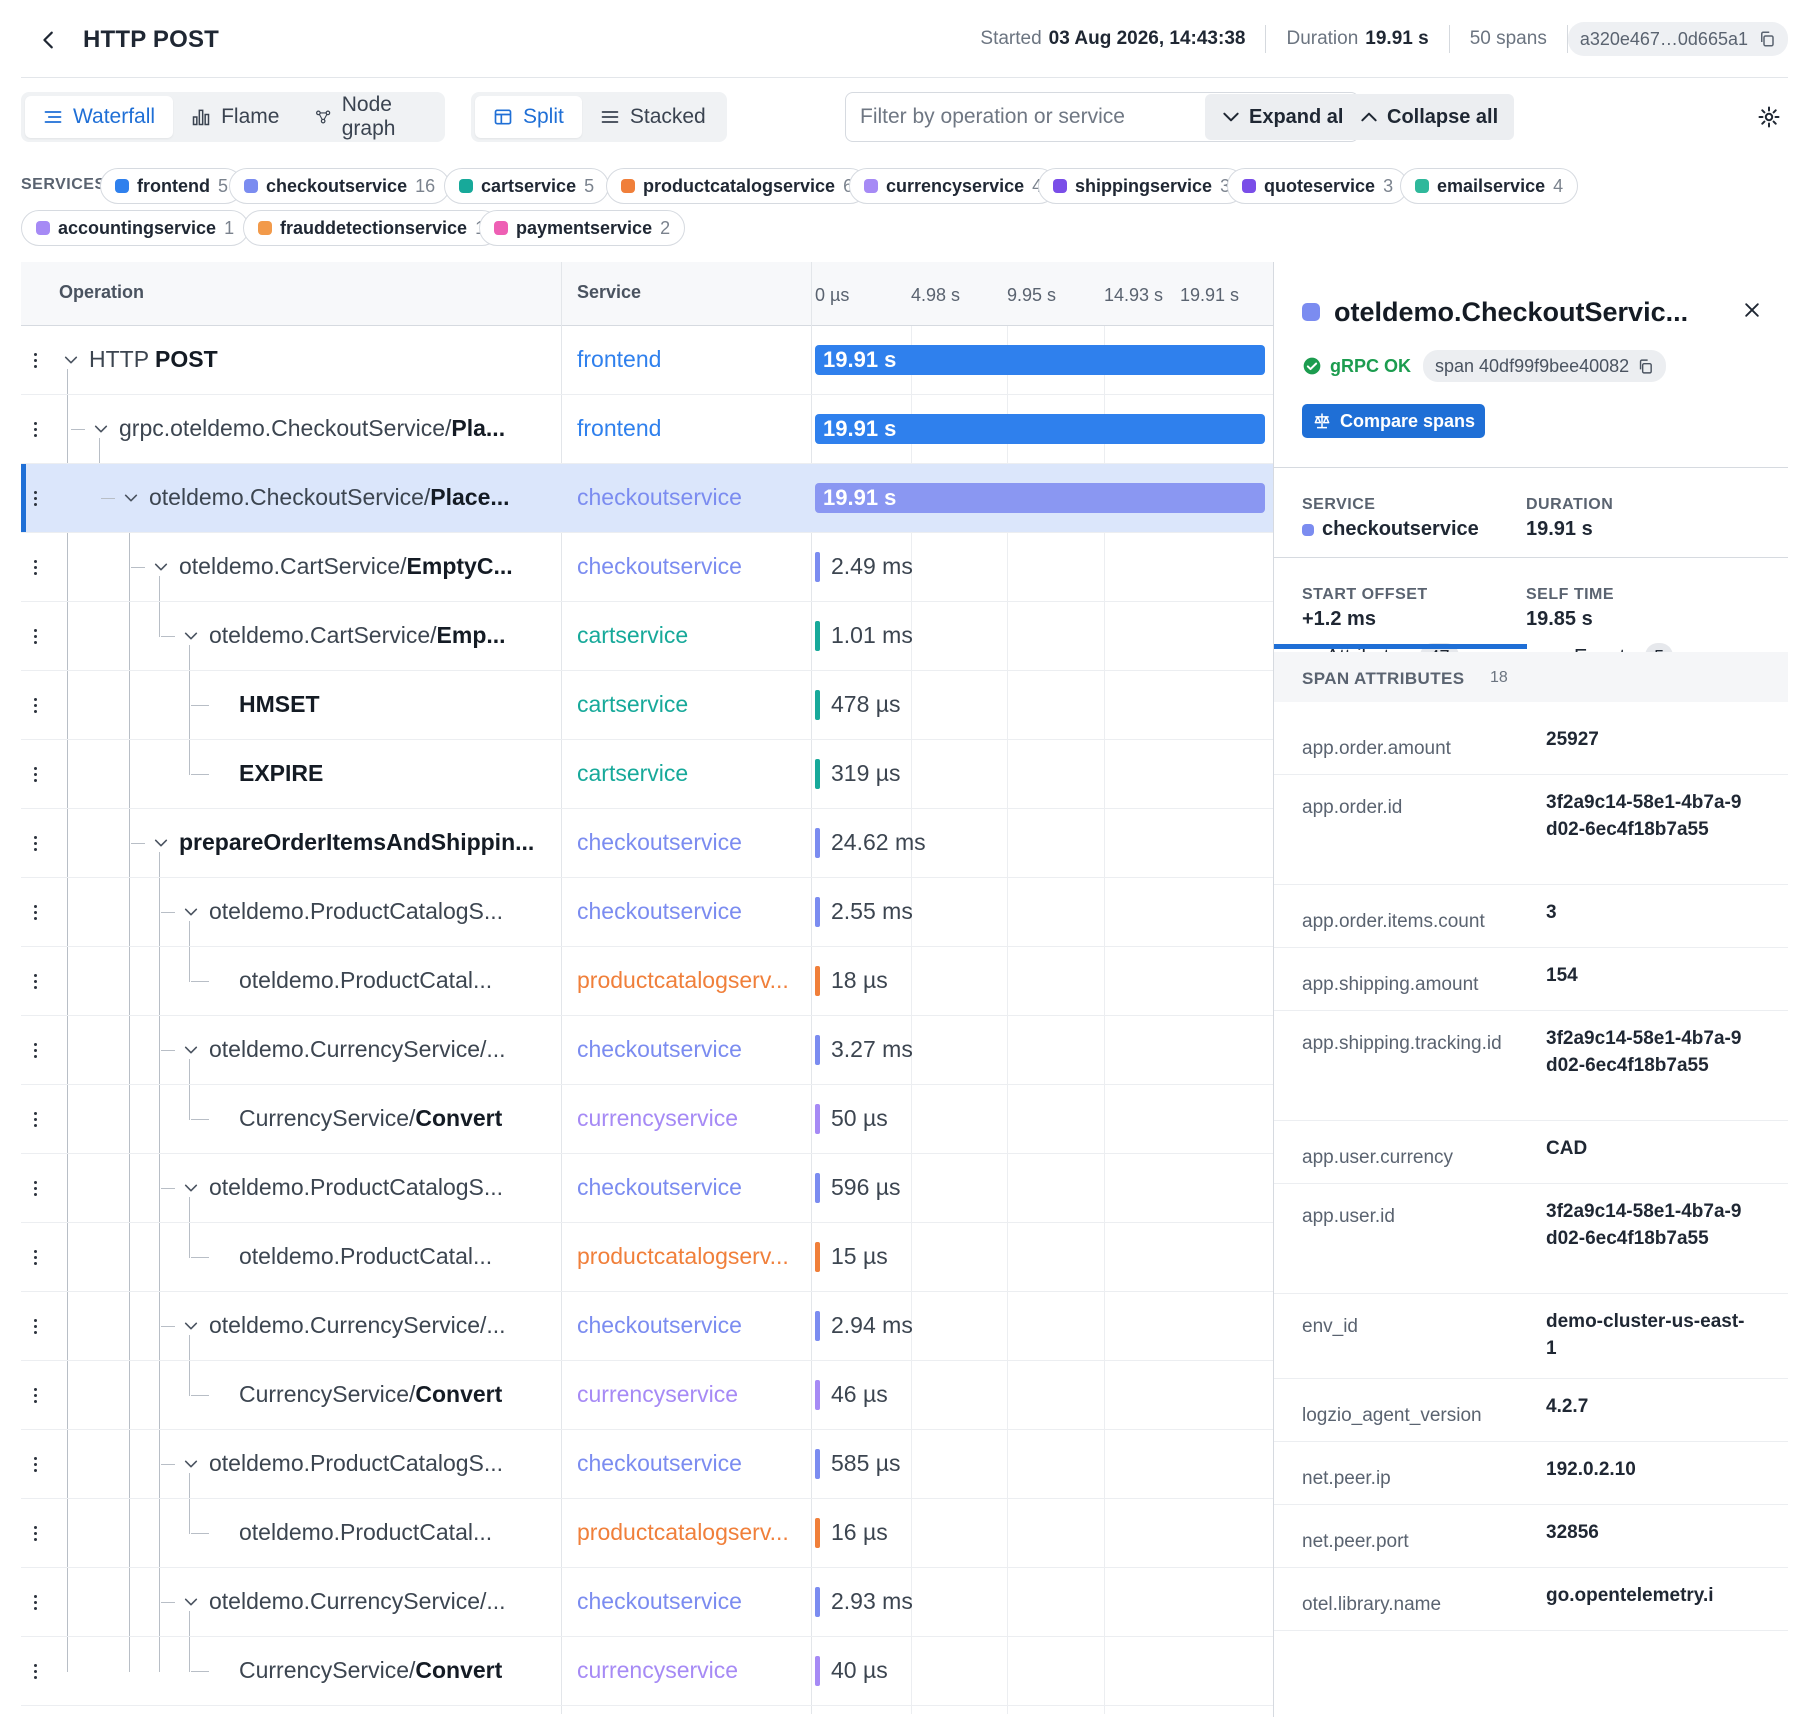 The image size is (1800, 1717). Describe the element at coordinates (653, 117) in the screenshot. I see `layout-stacked: Stacked` at that location.